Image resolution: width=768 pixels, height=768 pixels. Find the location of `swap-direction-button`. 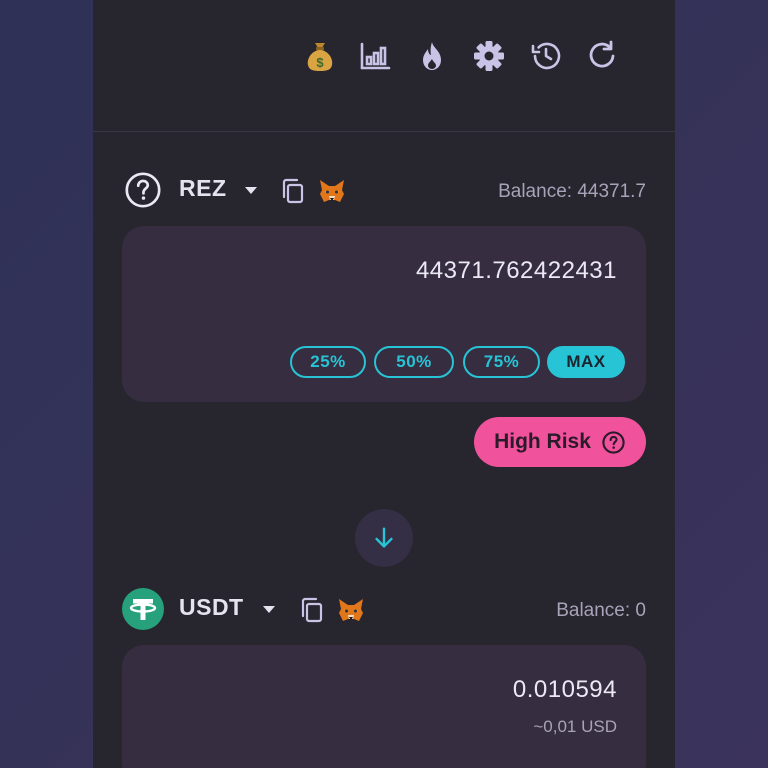

swap-direction-button is located at coordinates (384, 538).